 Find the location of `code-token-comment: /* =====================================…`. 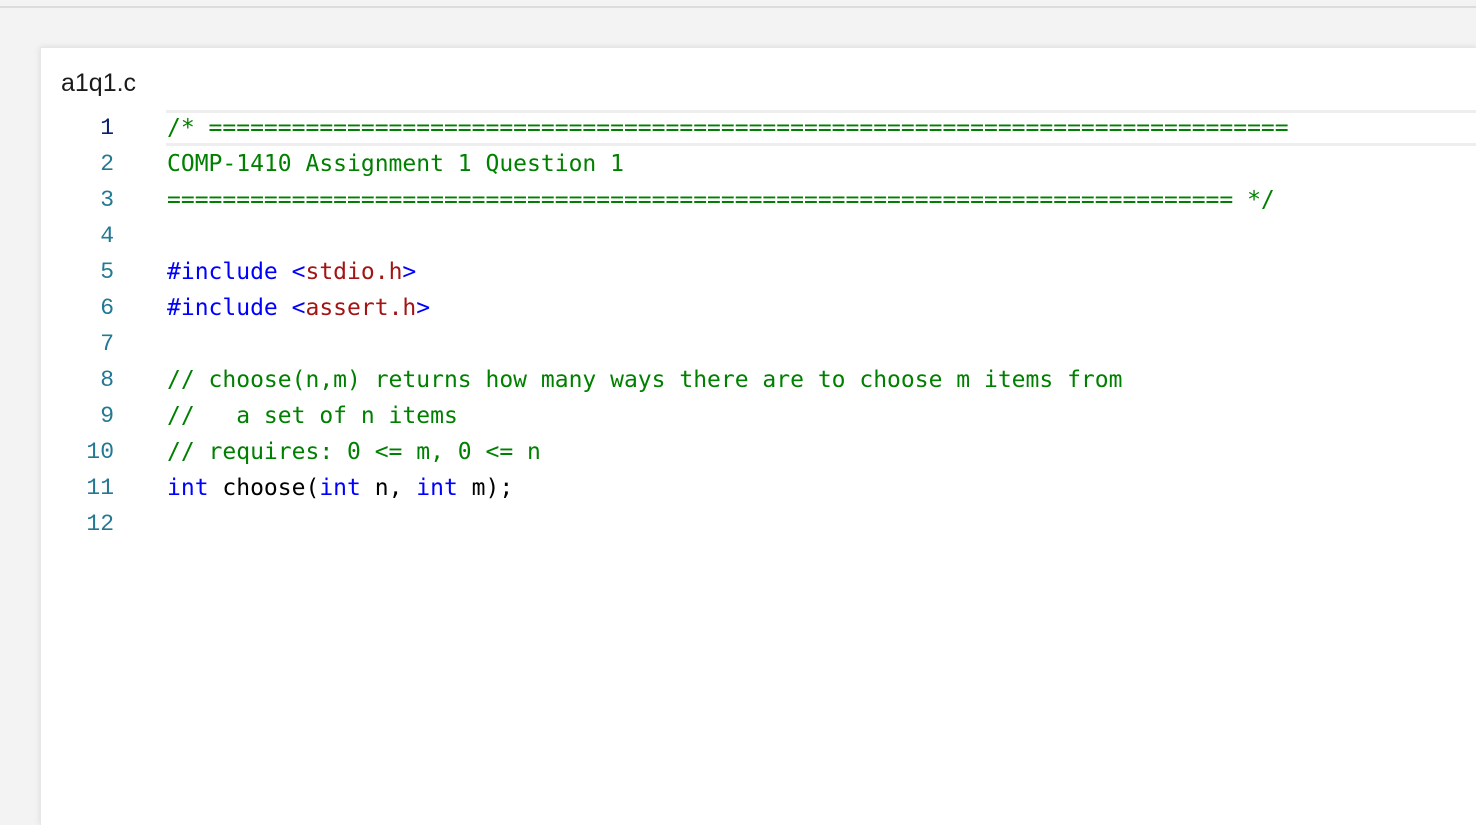

code-token-comment: /* =====================================… is located at coordinates (728, 128).